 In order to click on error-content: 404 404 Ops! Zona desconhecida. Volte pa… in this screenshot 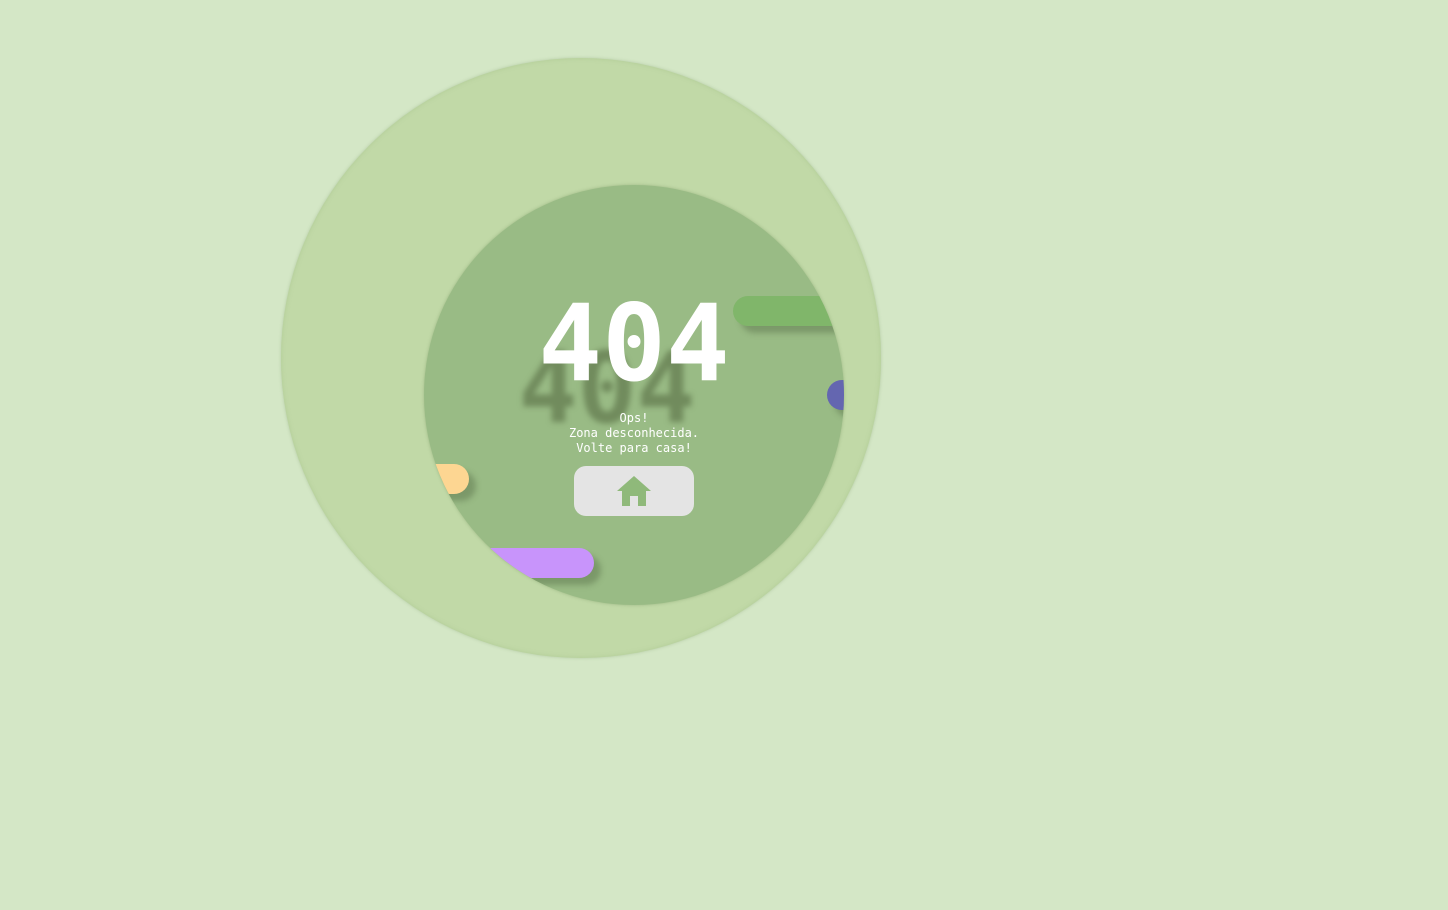, I will do `click(634, 395)`.